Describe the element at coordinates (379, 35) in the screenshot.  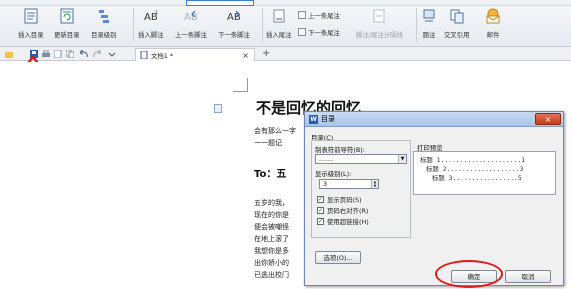
I see `note-separator-label: 脚注/尾注分隔线` at that location.